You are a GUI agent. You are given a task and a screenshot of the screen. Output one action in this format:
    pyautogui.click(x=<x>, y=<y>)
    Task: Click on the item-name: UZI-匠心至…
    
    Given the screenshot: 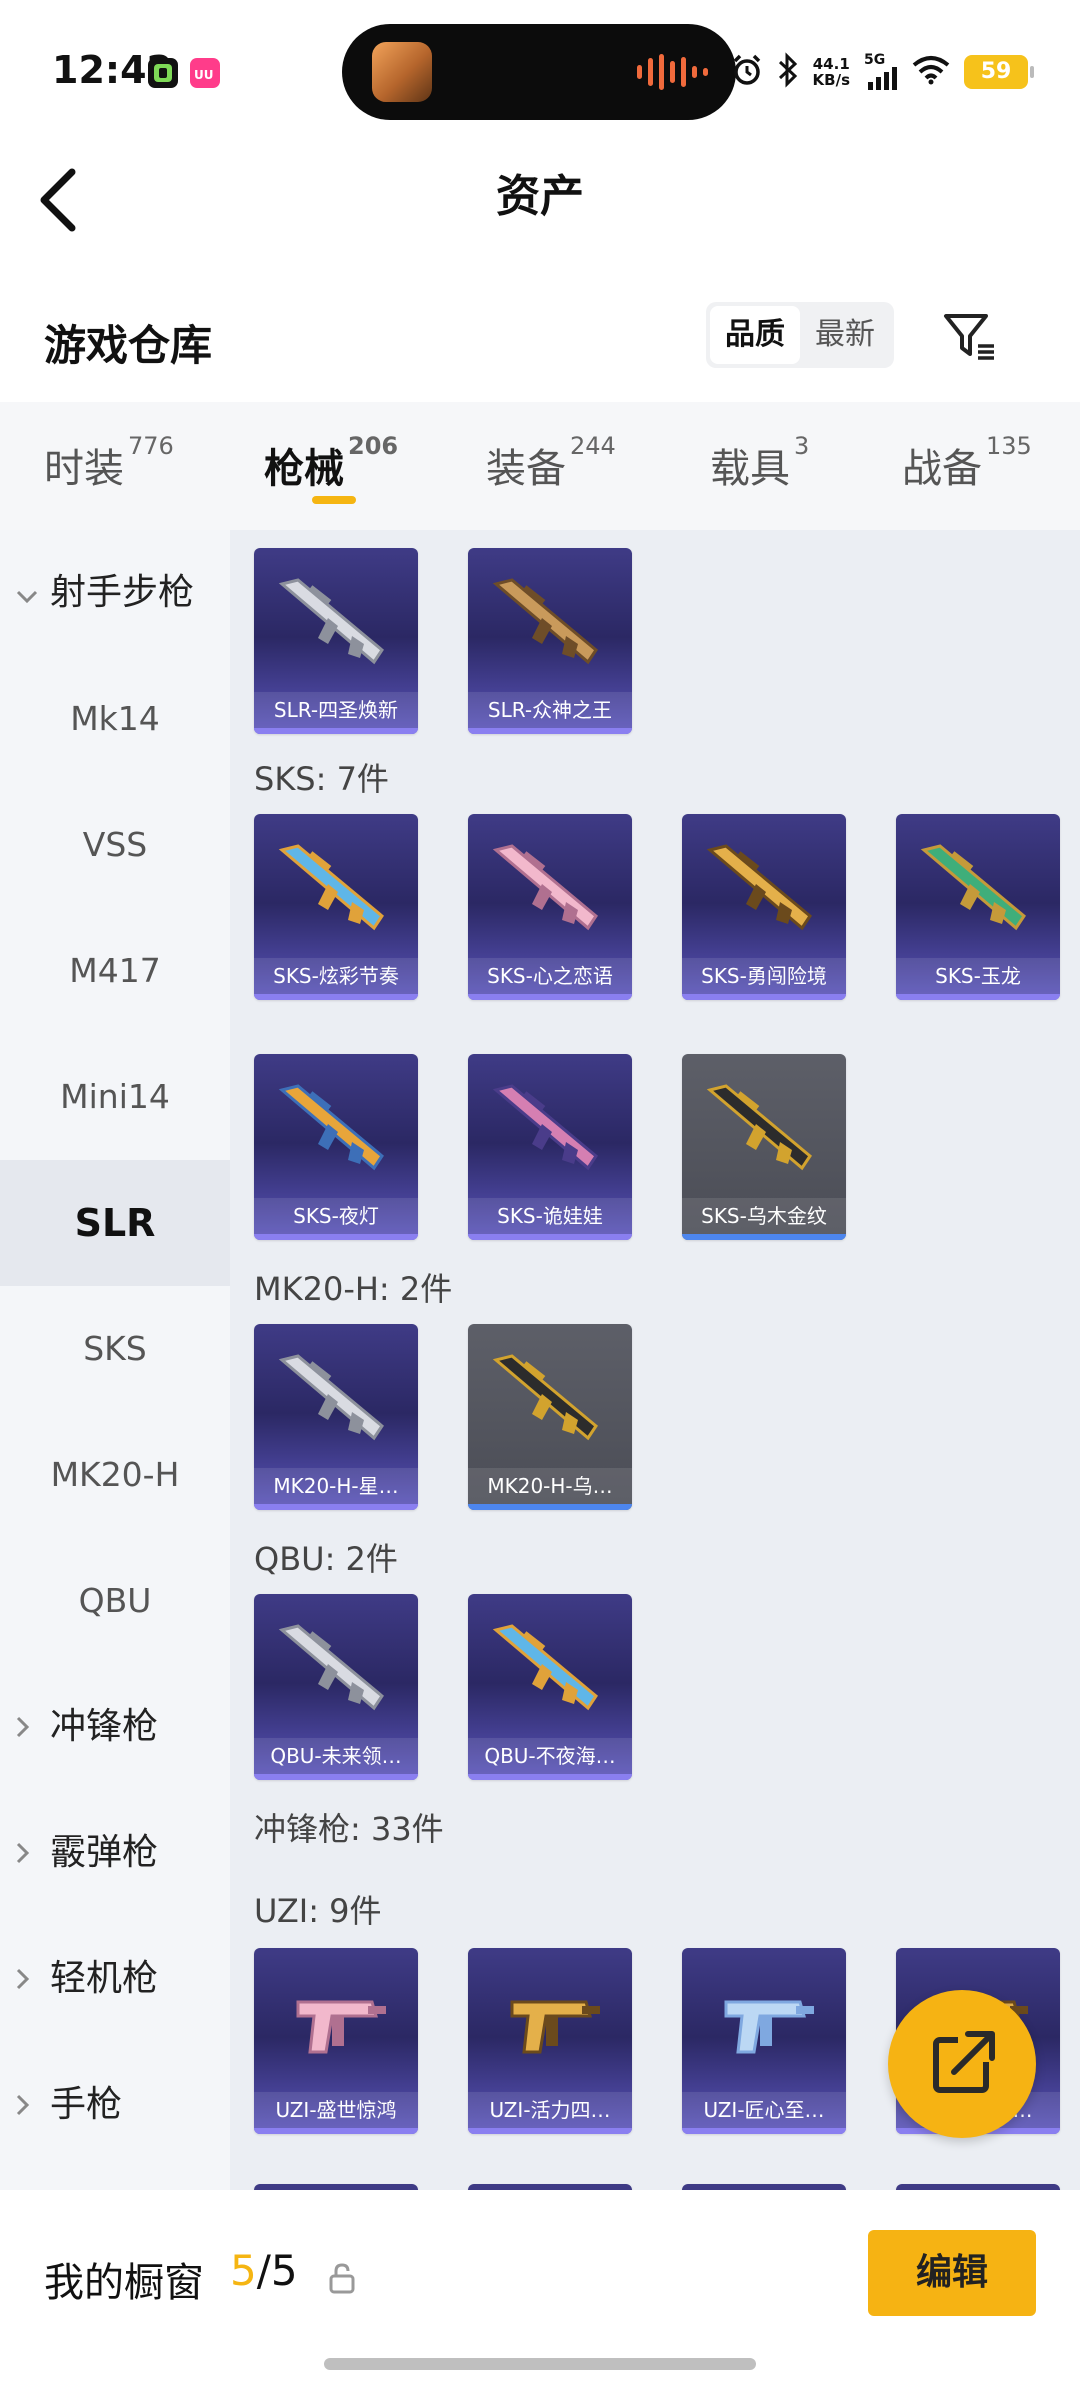 What is the action you would take?
    pyautogui.click(x=764, y=2110)
    